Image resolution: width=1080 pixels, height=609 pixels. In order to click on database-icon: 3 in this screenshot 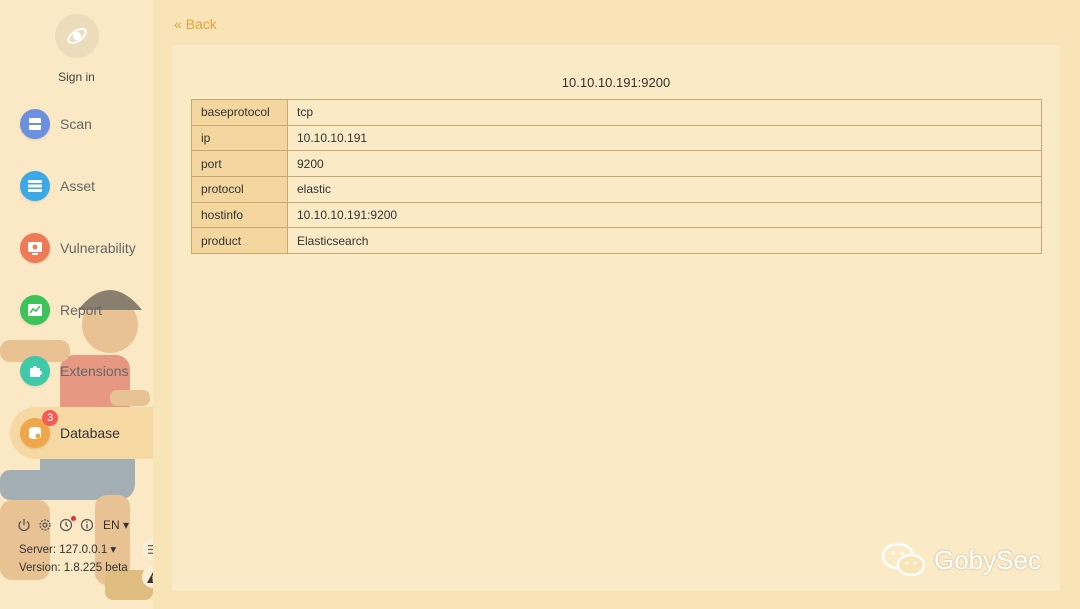, I will do `click(39, 429)`.